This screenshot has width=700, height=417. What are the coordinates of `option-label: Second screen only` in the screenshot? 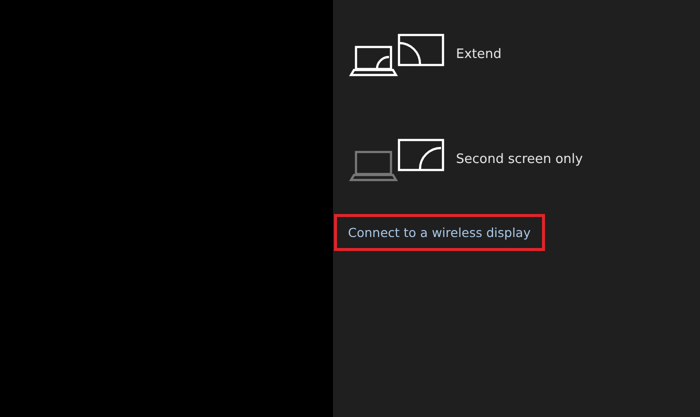 It's located at (519, 159).